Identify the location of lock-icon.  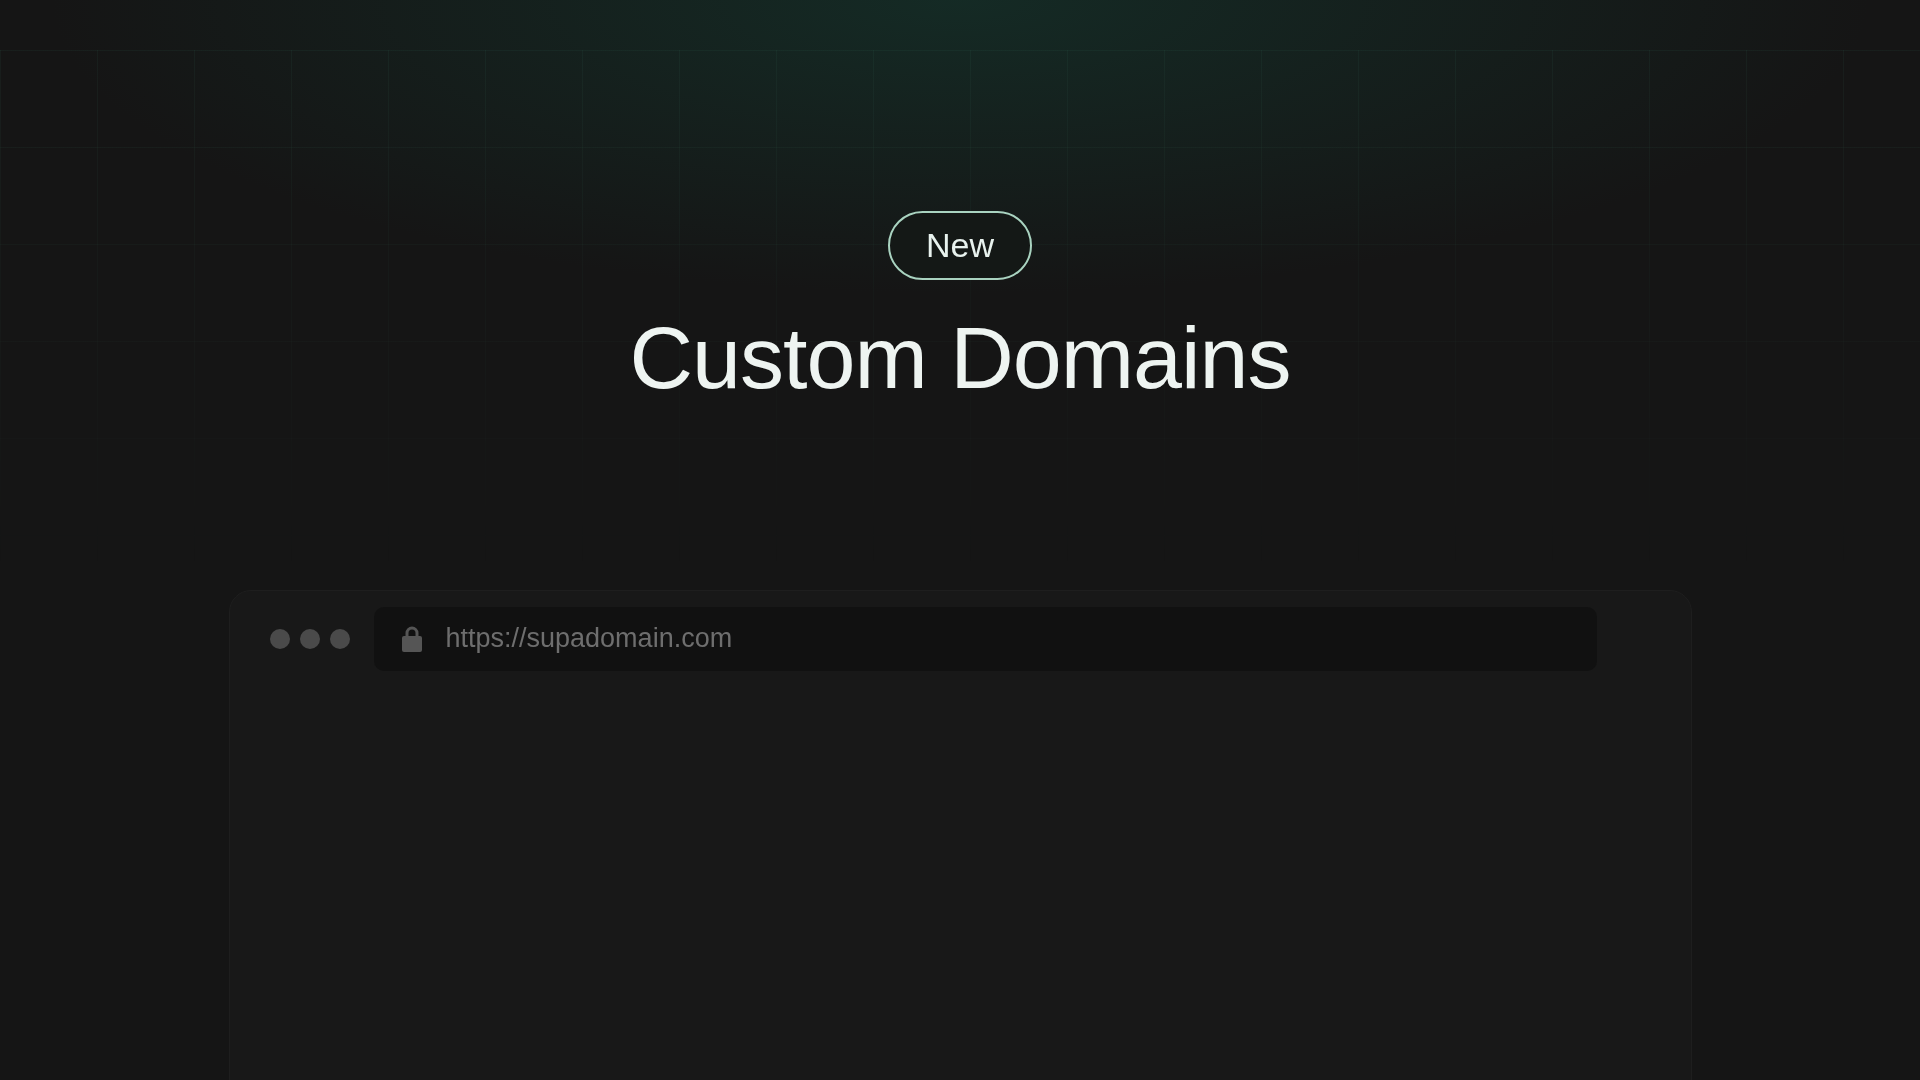
(411, 638).